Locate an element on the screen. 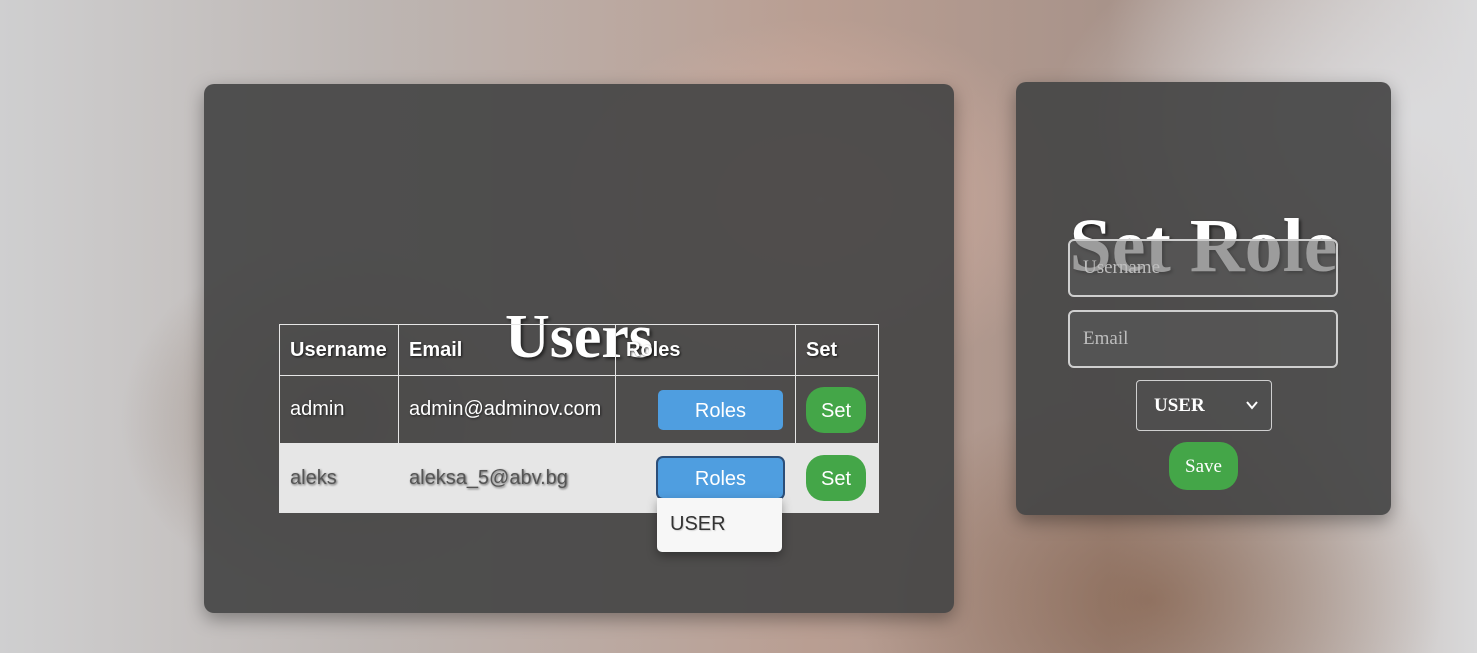  header-username: Username is located at coordinates (339, 350).